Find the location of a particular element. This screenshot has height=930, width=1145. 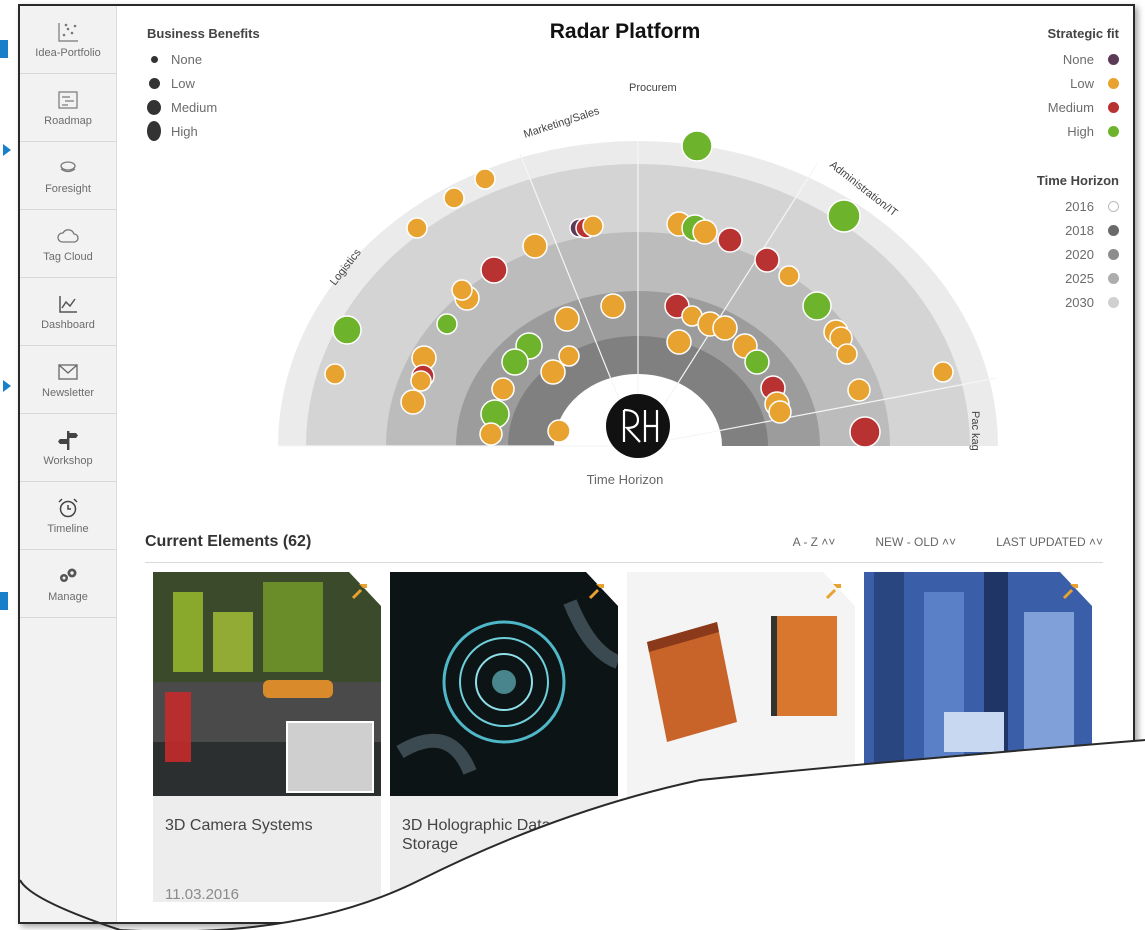

sidebar-item-label: Roadmap is located at coordinates (68, 120).